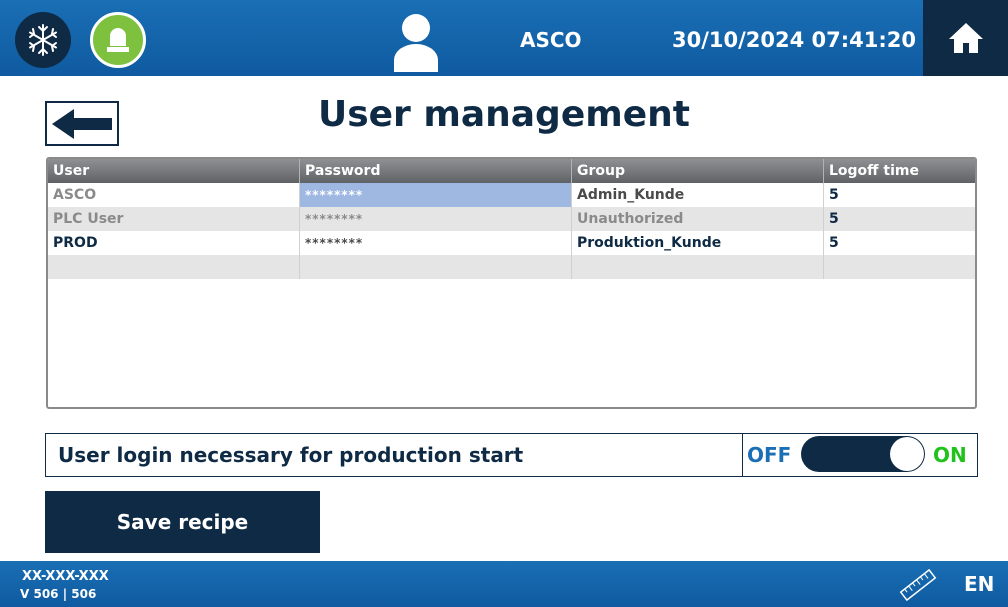 Image resolution: width=1008 pixels, height=607 pixels. I want to click on user-icon, so click(416, 42).